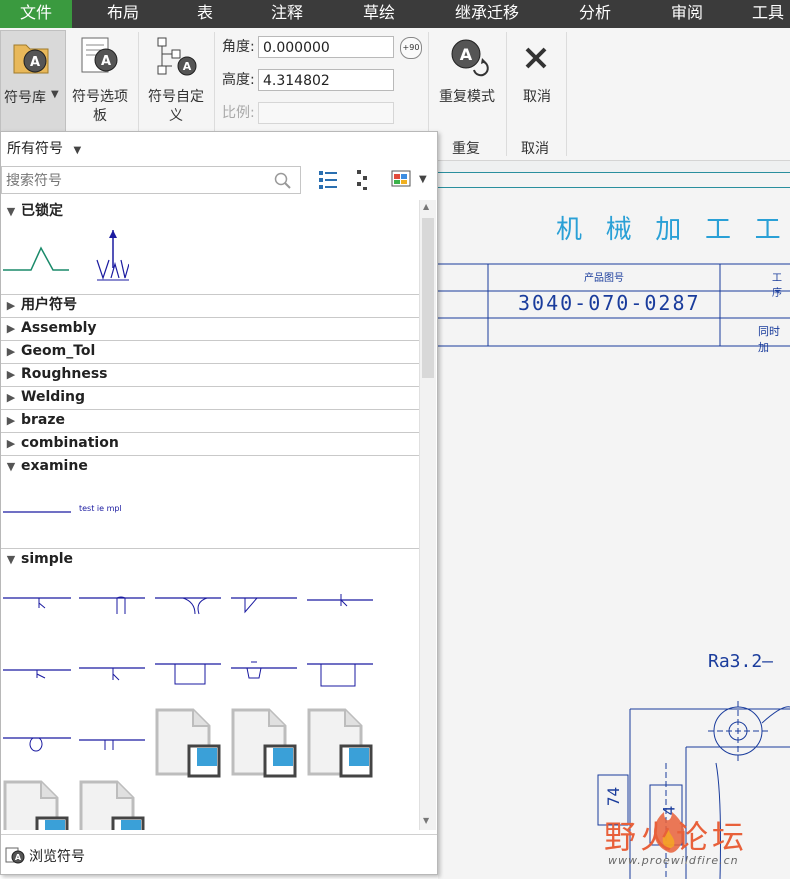 The width and height of the screenshot is (790, 879). Describe the element at coordinates (176, 116) in the screenshot. I see `custom-symbol-label-2: 义` at that location.